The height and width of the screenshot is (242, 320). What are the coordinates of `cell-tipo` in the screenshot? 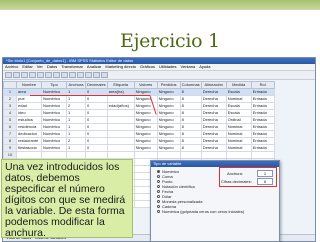 It's located at (54, 155).